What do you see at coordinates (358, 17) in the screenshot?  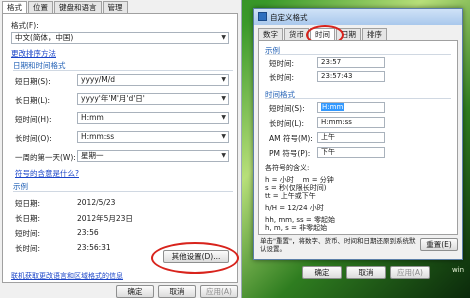 I see `title-bar: 自定义格式` at bounding box center [358, 17].